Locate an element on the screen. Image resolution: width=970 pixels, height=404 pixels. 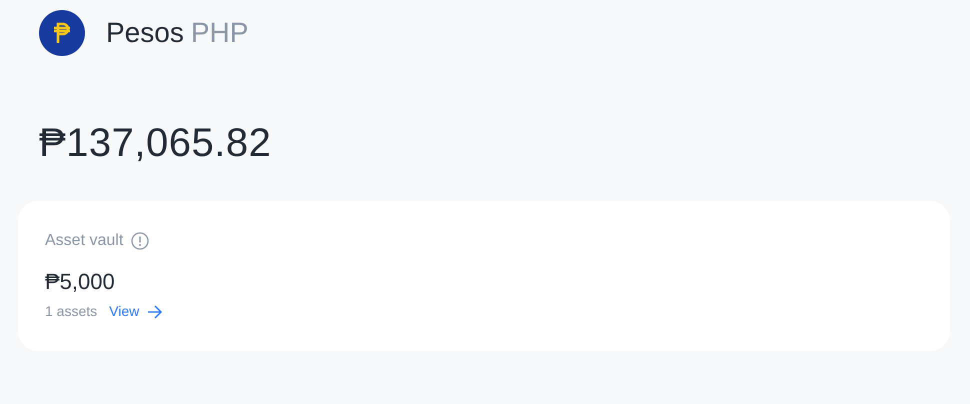
card-title: Asset vault is located at coordinates (84, 241).